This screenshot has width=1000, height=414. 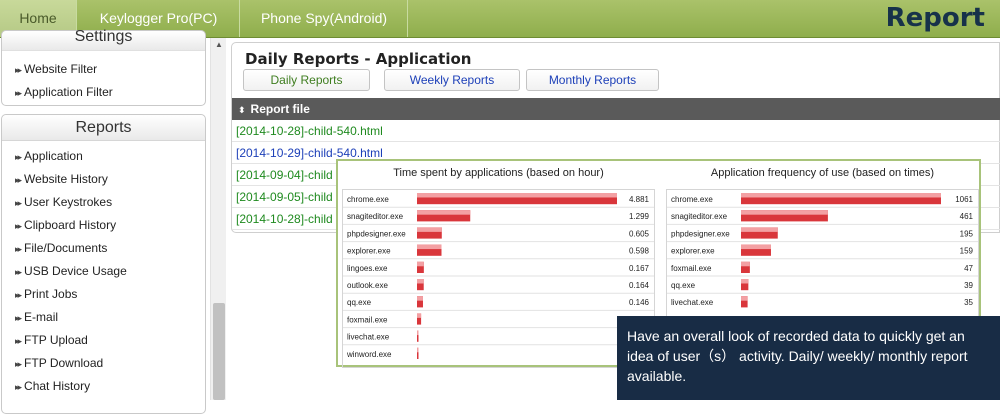 What do you see at coordinates (639, 268) in the screenshot?
I see `chart-value-label: 0.167` at bounding box center [639, 268].